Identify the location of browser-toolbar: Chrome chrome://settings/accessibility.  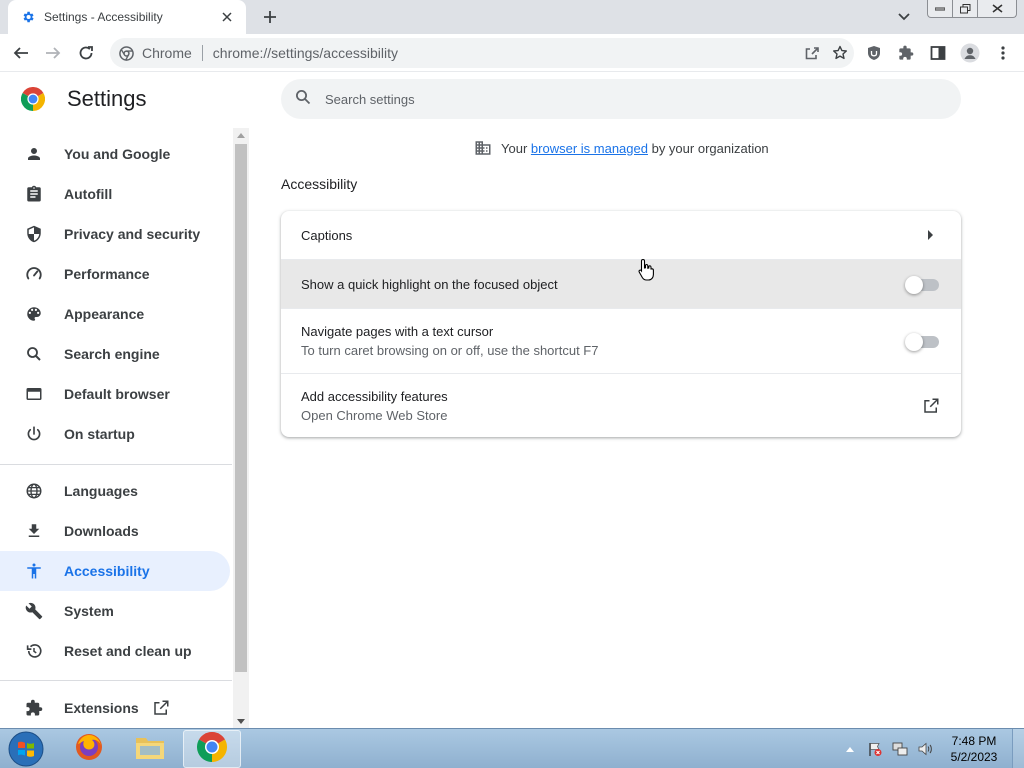
(512, 53).